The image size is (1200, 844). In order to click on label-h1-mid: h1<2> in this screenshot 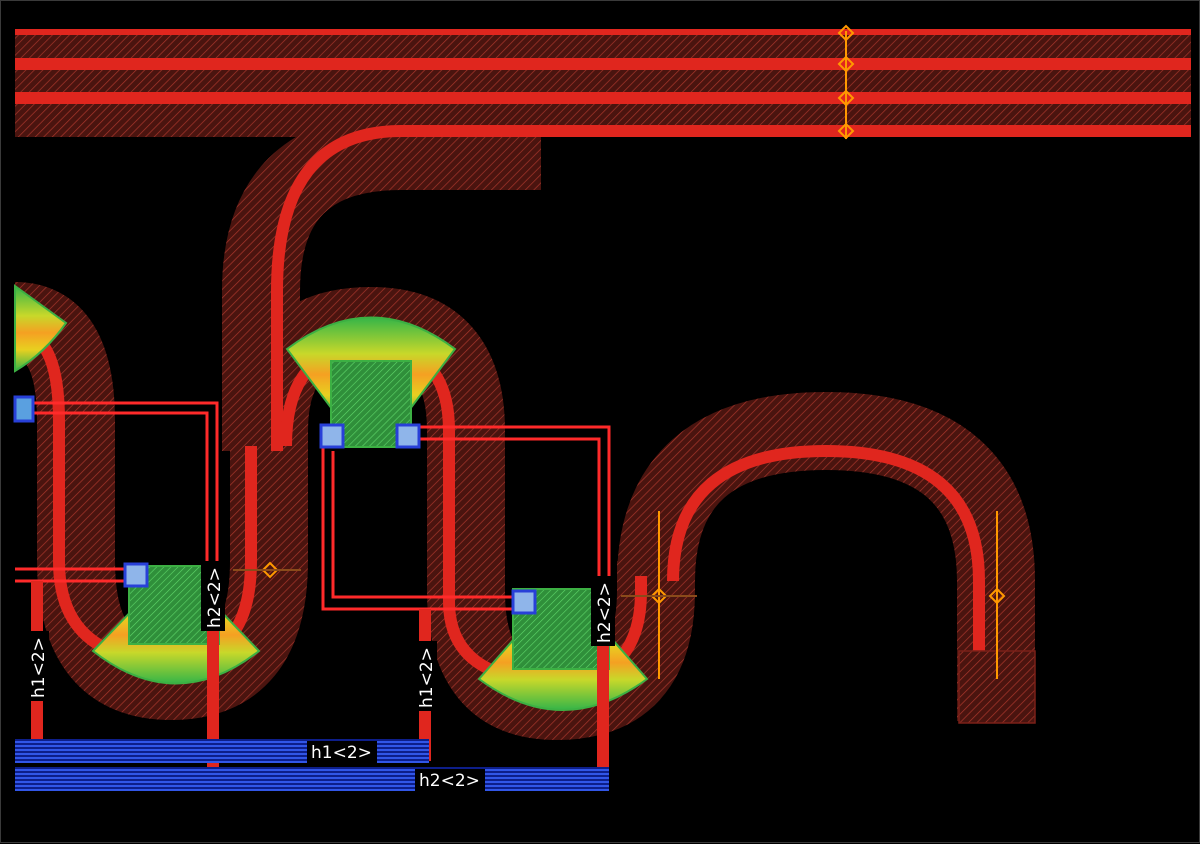, I will do `click(427, 677)`.